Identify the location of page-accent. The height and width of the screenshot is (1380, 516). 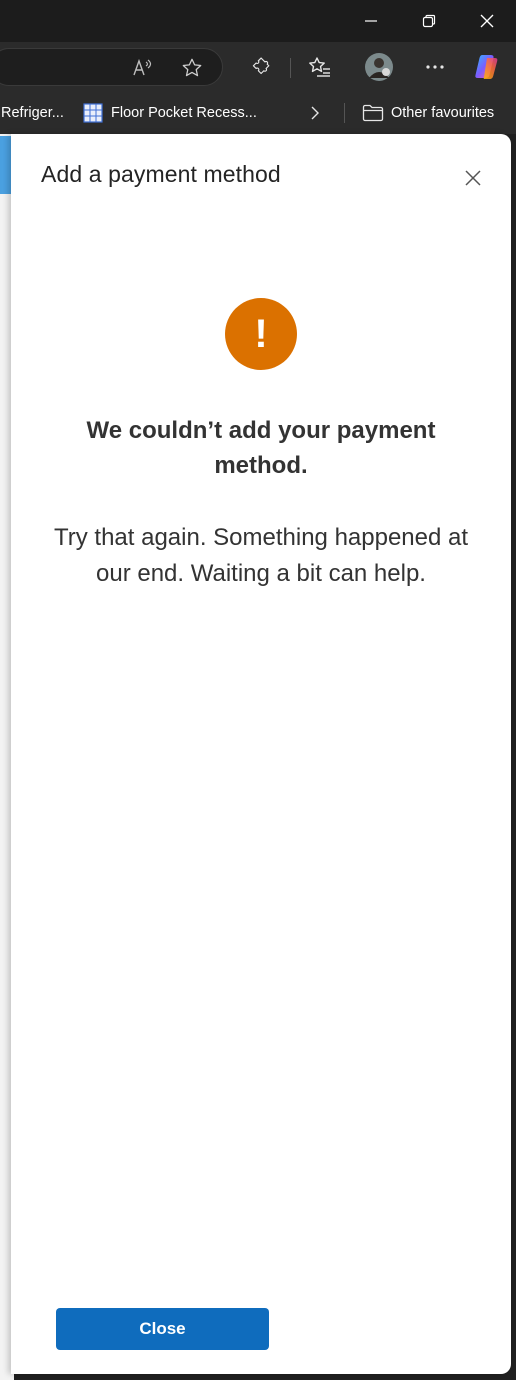
(5, 165).